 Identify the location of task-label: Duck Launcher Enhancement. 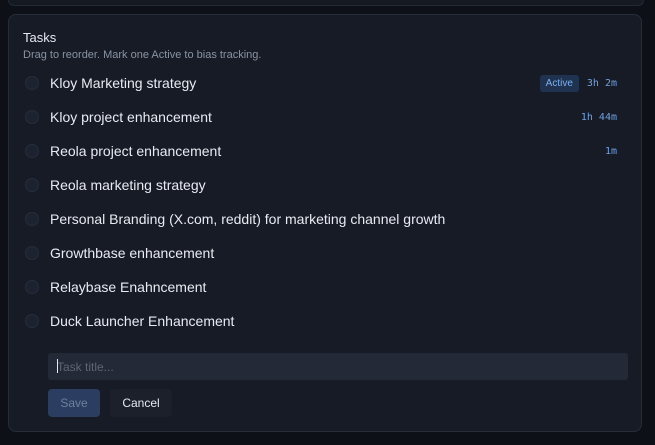
(142, 321).